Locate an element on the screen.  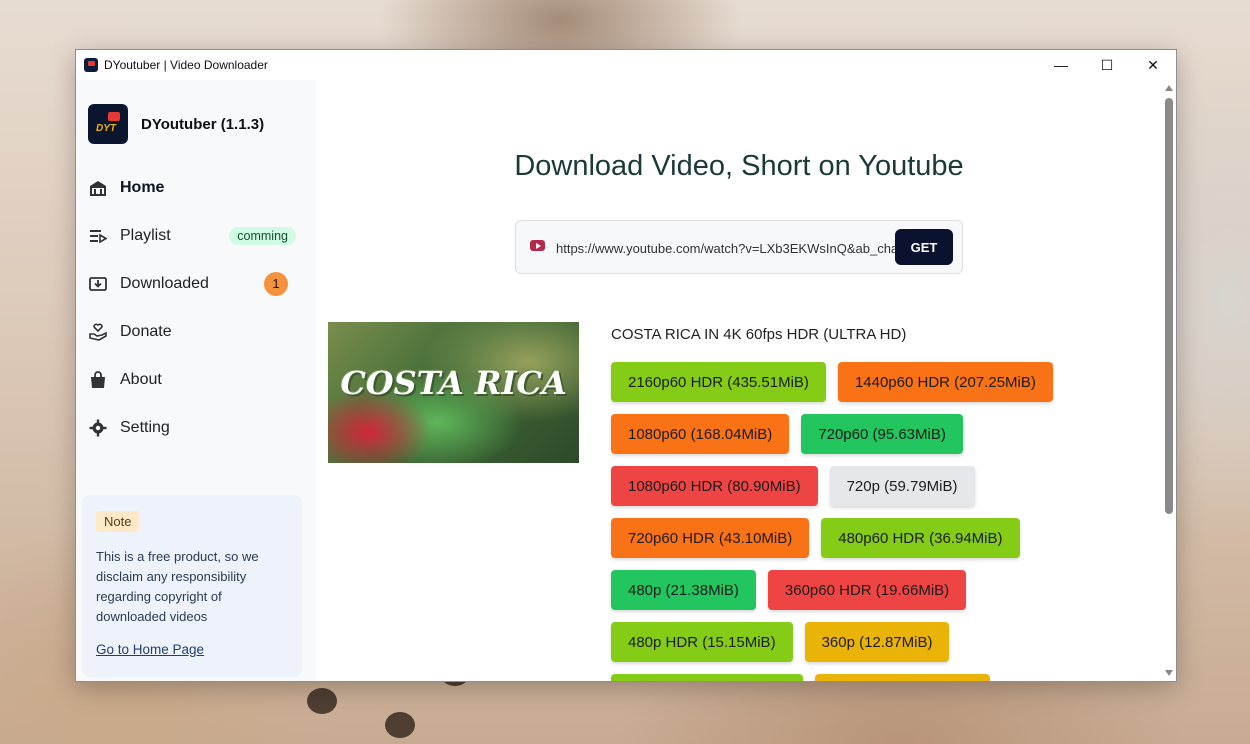
format-button: 2160p60 HDR (435.51MiB) is located at coordinates (718, 382).